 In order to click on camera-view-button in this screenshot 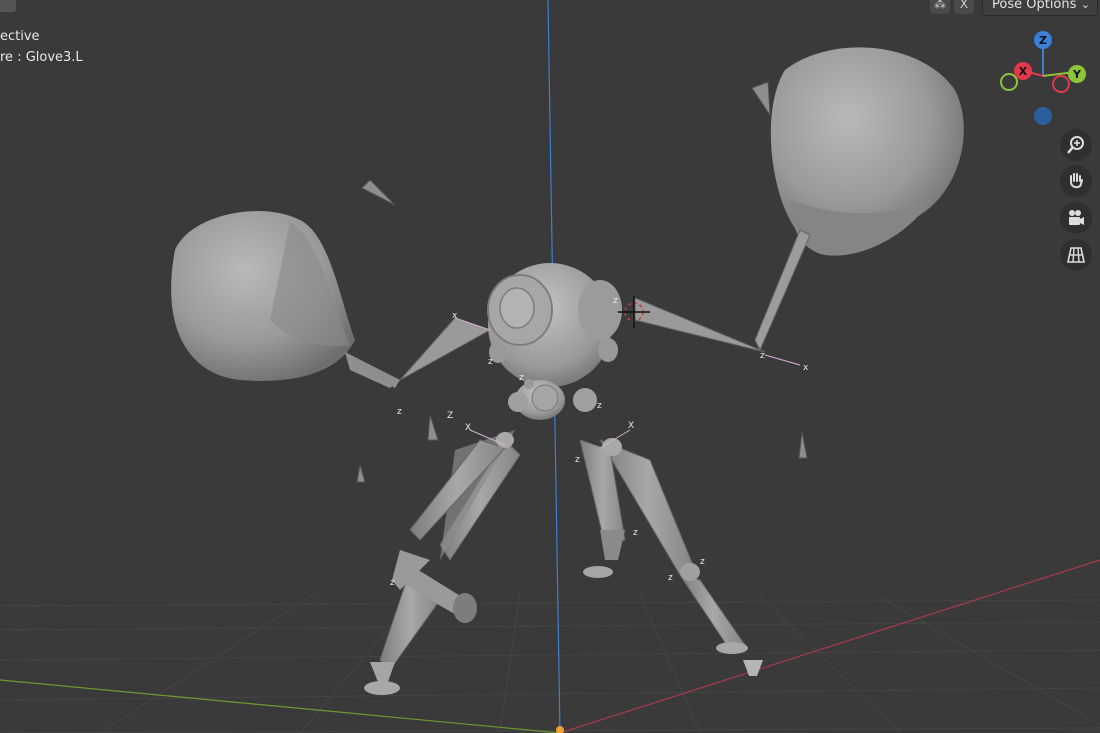, I will do `click(1076, 218)`.